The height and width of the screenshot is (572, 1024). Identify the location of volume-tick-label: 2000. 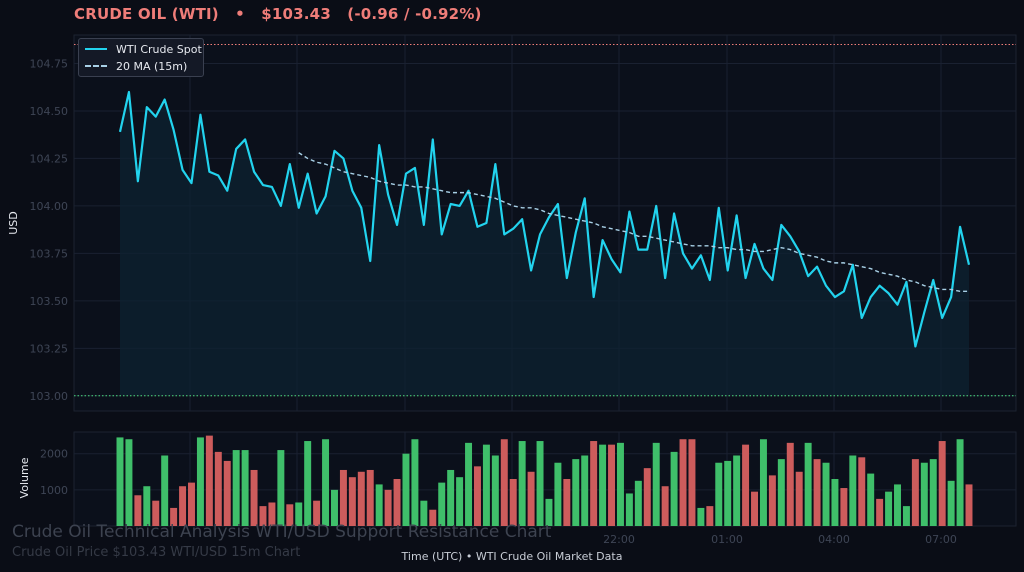
(54, 454).